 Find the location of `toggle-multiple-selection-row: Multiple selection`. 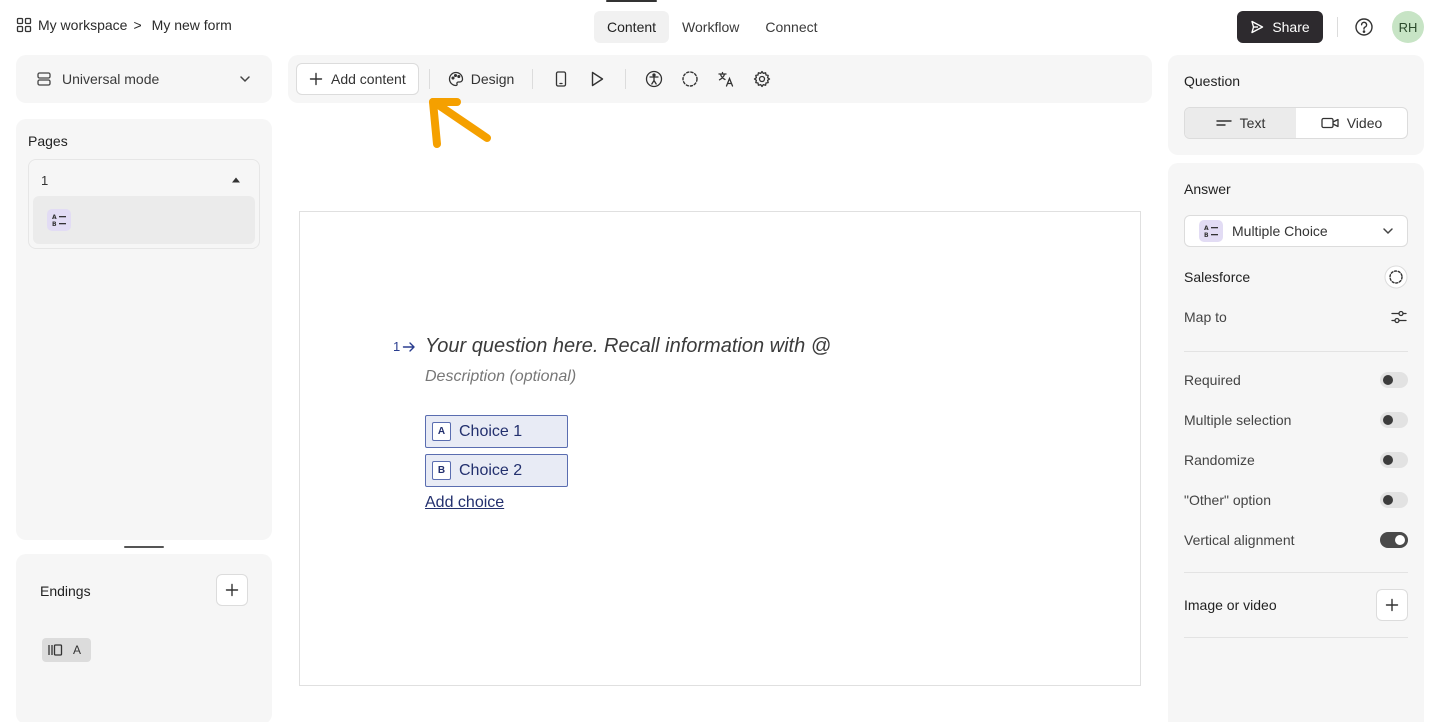

toggle-multiple-selection-row: Multiple selection is located at coordinates (1296, 420).